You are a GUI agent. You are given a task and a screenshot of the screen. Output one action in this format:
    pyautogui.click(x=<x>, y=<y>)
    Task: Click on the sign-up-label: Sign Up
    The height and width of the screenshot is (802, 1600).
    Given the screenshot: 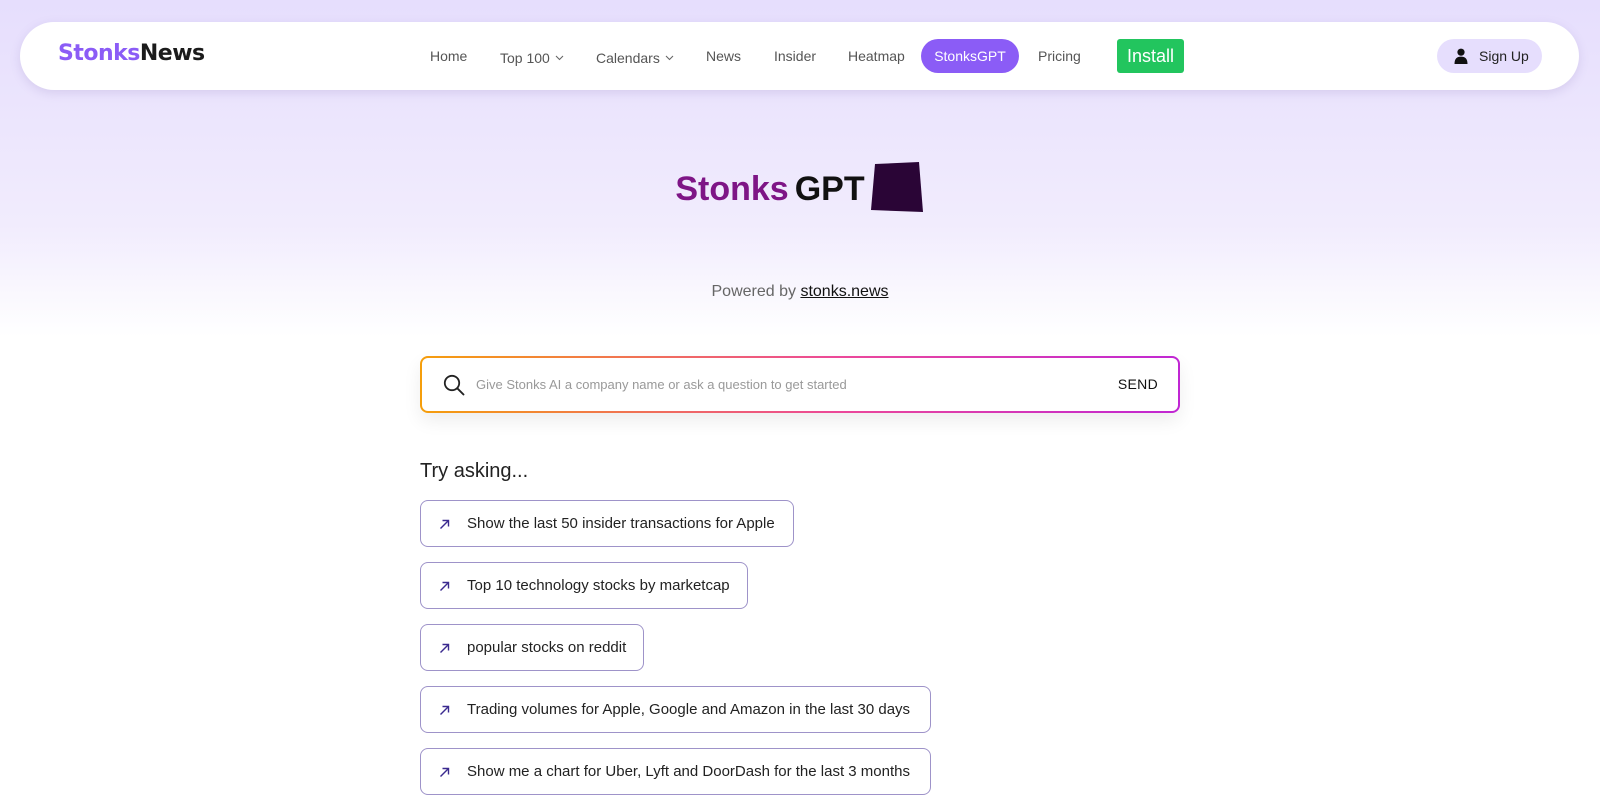 What is the action you would take?
    pyautogui.click(x=1504, y=56)
    